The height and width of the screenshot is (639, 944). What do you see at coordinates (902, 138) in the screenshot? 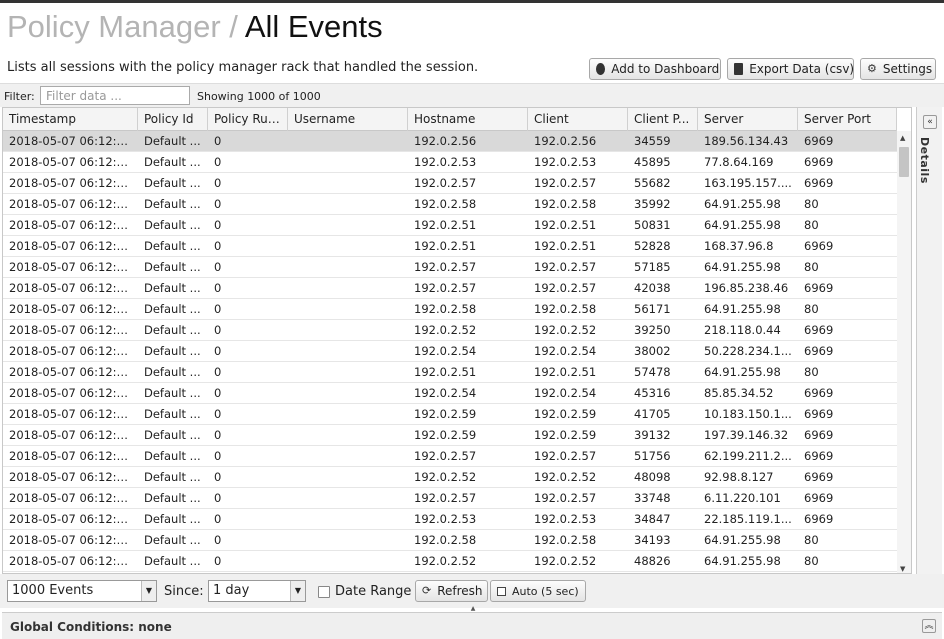
I see `scroll-up-icon: ▲` at bounding box center [902, 138].